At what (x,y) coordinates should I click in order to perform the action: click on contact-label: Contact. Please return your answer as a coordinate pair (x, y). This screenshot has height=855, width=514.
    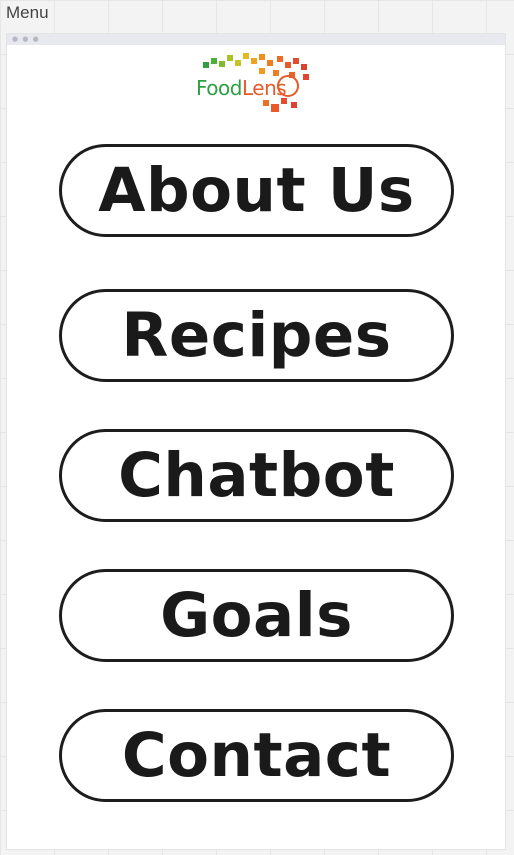
    Looking at the image, I should click on (256, 755).